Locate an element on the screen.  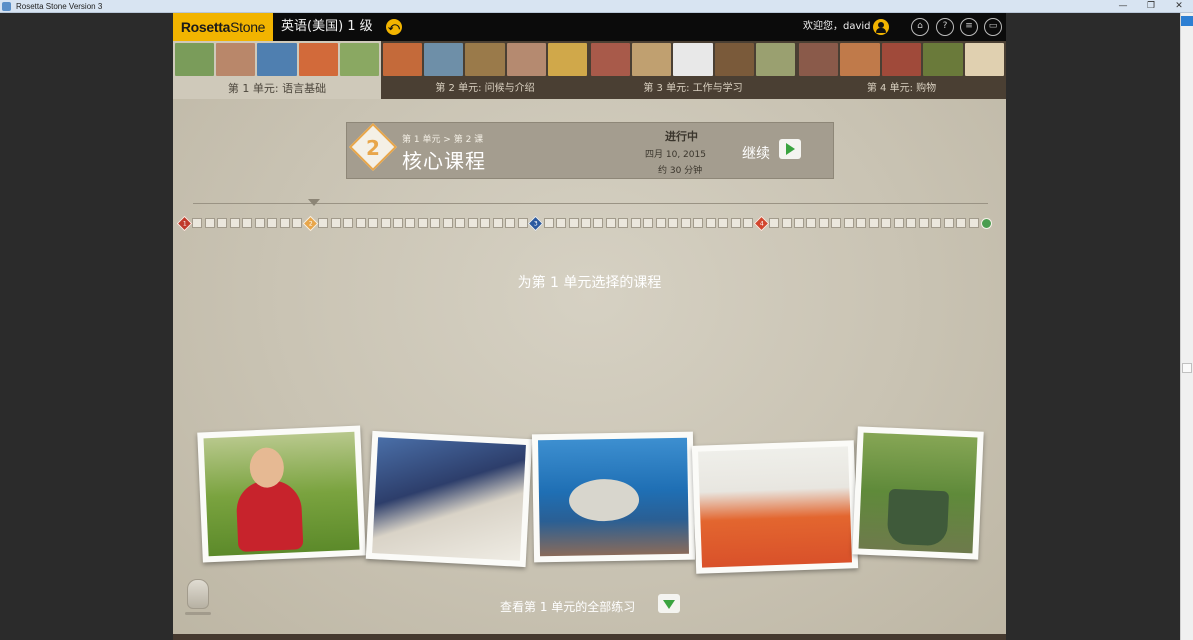
lesson-marker-label: 3 is located at coordinates (535, 223).